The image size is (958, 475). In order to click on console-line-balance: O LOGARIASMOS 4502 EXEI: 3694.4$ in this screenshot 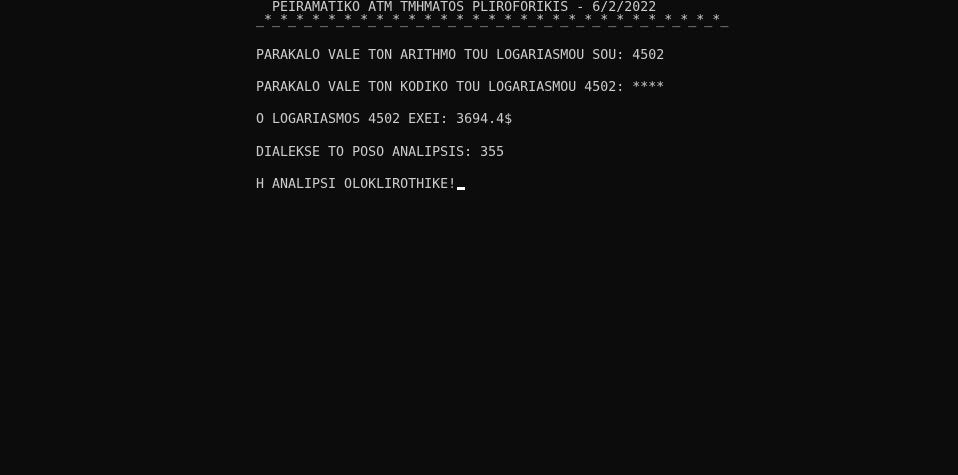, I will do `click(384, 119)`.